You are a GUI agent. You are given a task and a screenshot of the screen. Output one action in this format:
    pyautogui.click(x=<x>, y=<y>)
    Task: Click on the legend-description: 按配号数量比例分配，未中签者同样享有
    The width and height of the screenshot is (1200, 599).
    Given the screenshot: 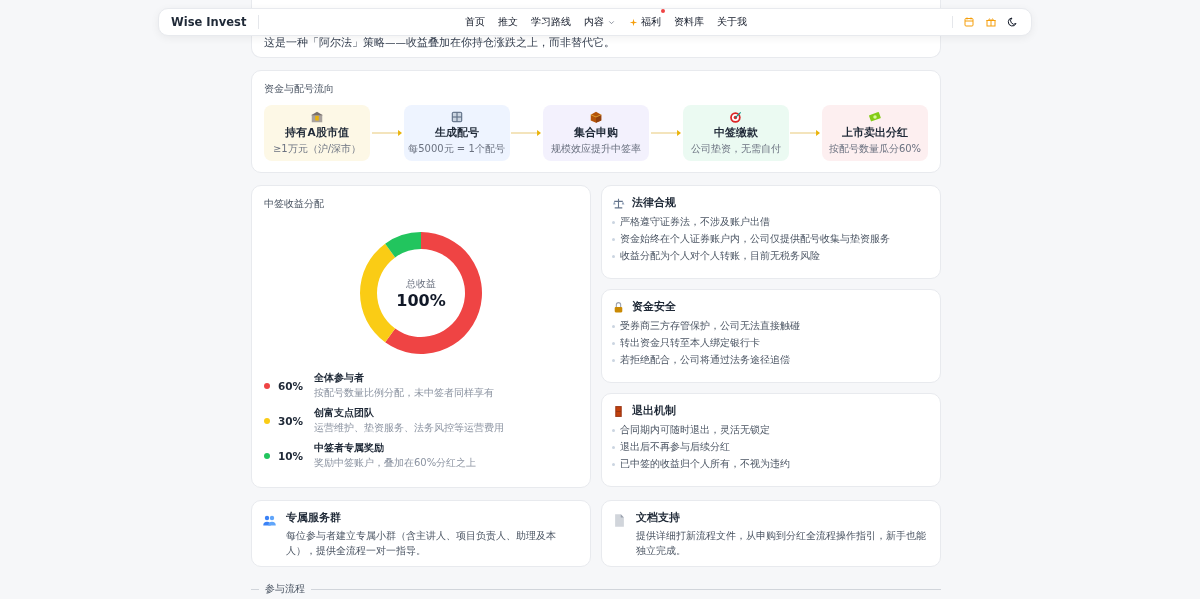 What is the action you would take?
    pyautogui.click(x=404, y=393)
    